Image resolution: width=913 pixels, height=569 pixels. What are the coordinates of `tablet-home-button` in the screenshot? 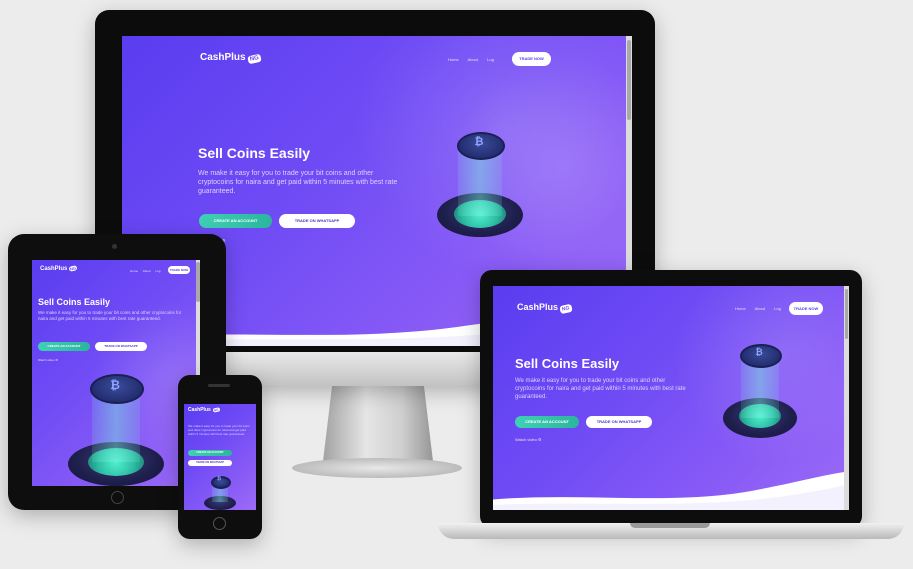 It's located at (117, 497).